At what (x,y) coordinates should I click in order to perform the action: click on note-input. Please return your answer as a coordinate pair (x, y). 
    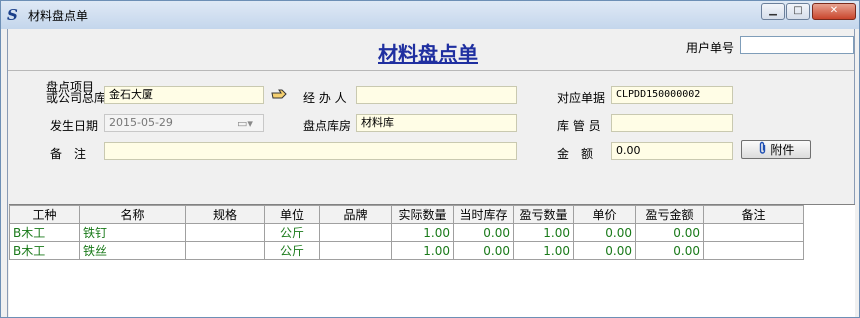
    Looking at the image, I should click on (310, 151).